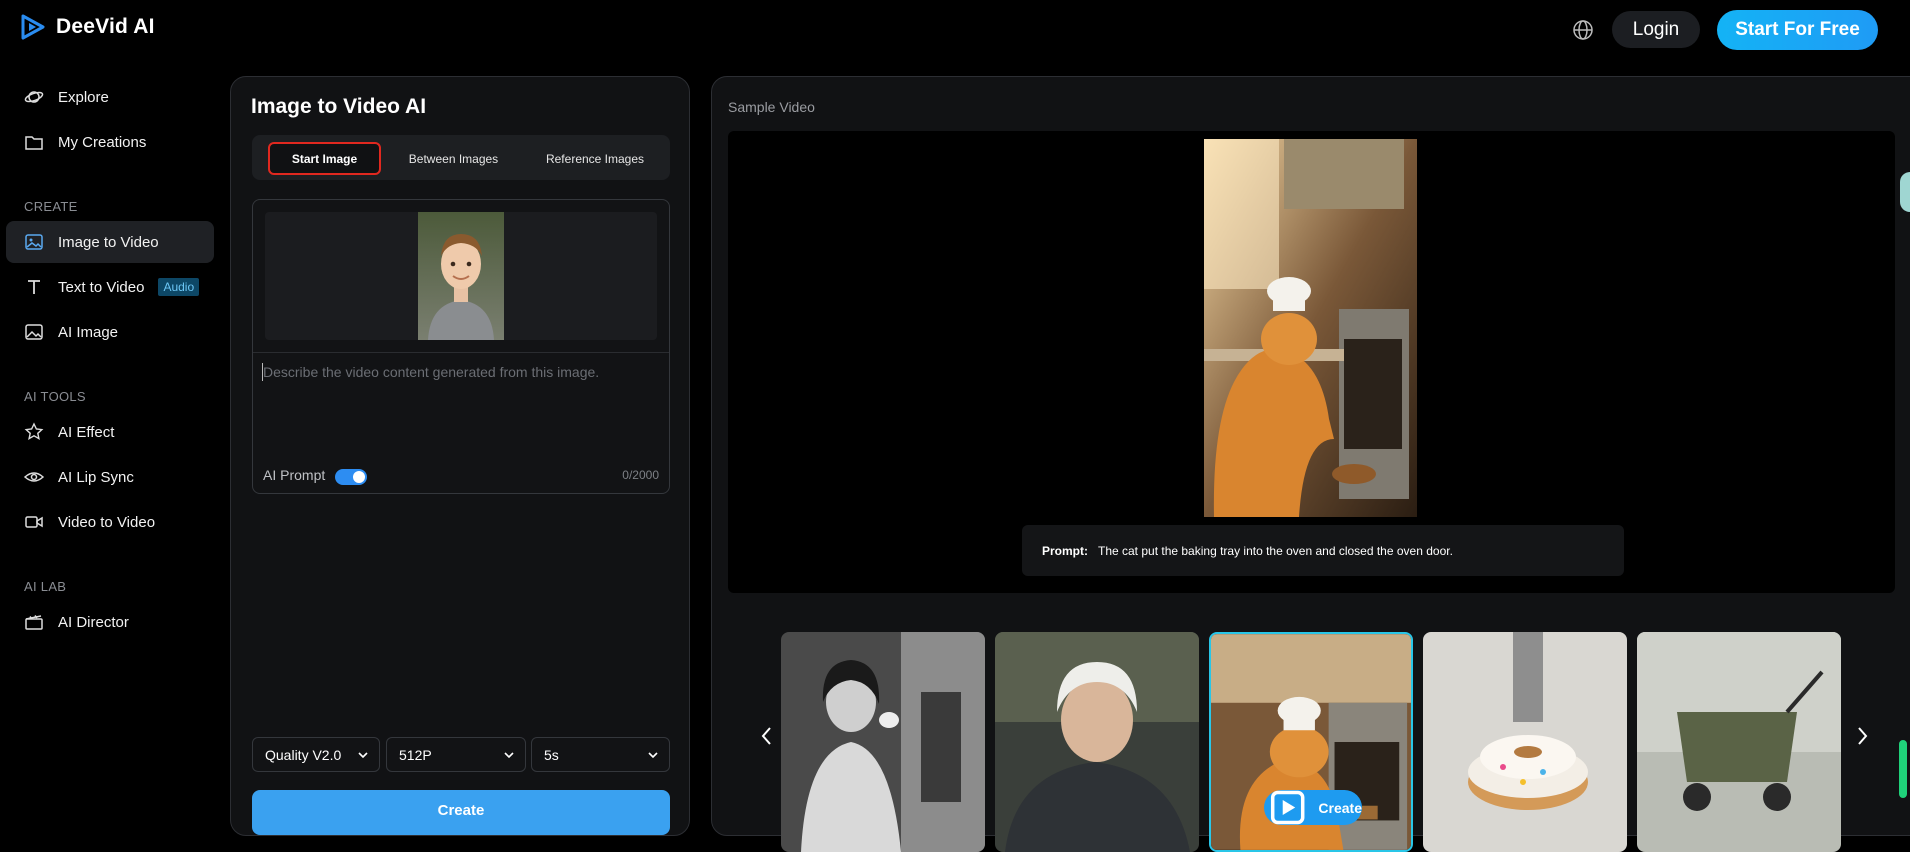 The height and width of the screenshot is (852, 1910). Describe the element at coordinates (294, 475) in the screenshot. I see `ai-prompt-label: AI Prompt` at that location.